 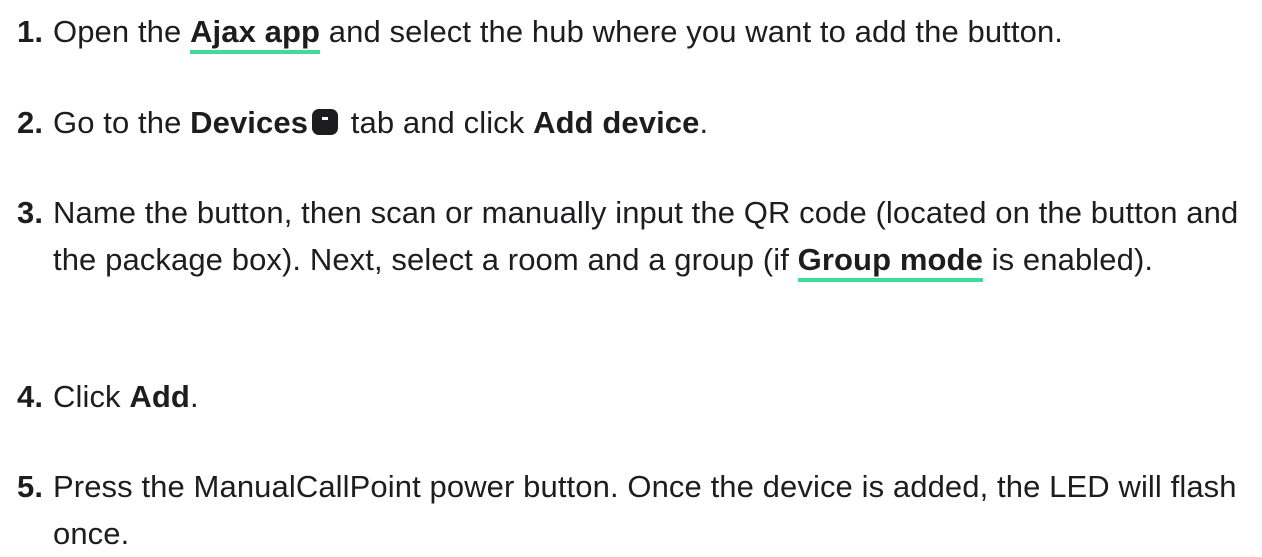 I want to click on step-number: 5., so click(x=30, y=486).